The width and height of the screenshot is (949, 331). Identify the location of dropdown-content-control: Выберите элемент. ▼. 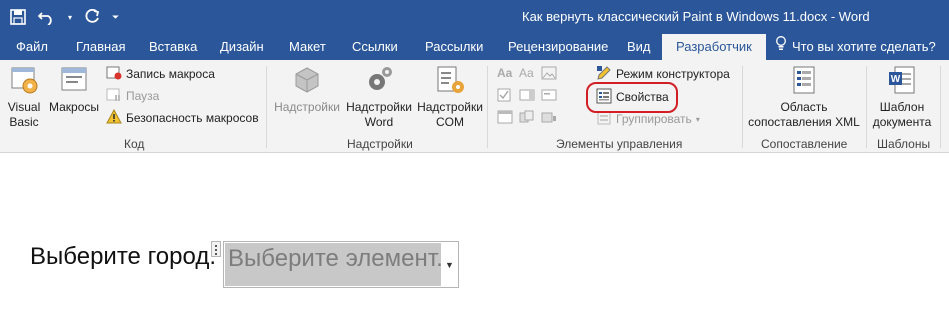
(341, 264).